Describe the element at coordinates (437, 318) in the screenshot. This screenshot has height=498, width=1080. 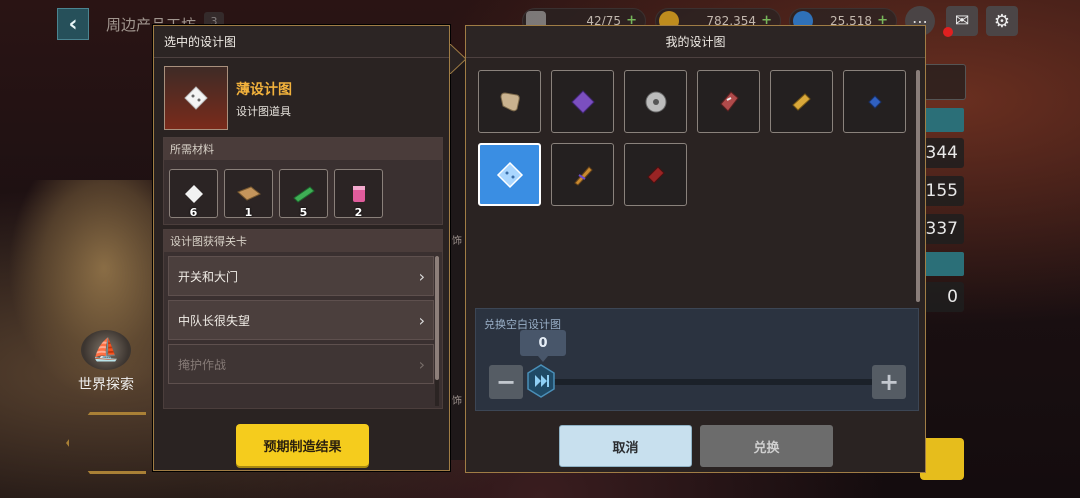
I see `stages-scrollbar` at that location.